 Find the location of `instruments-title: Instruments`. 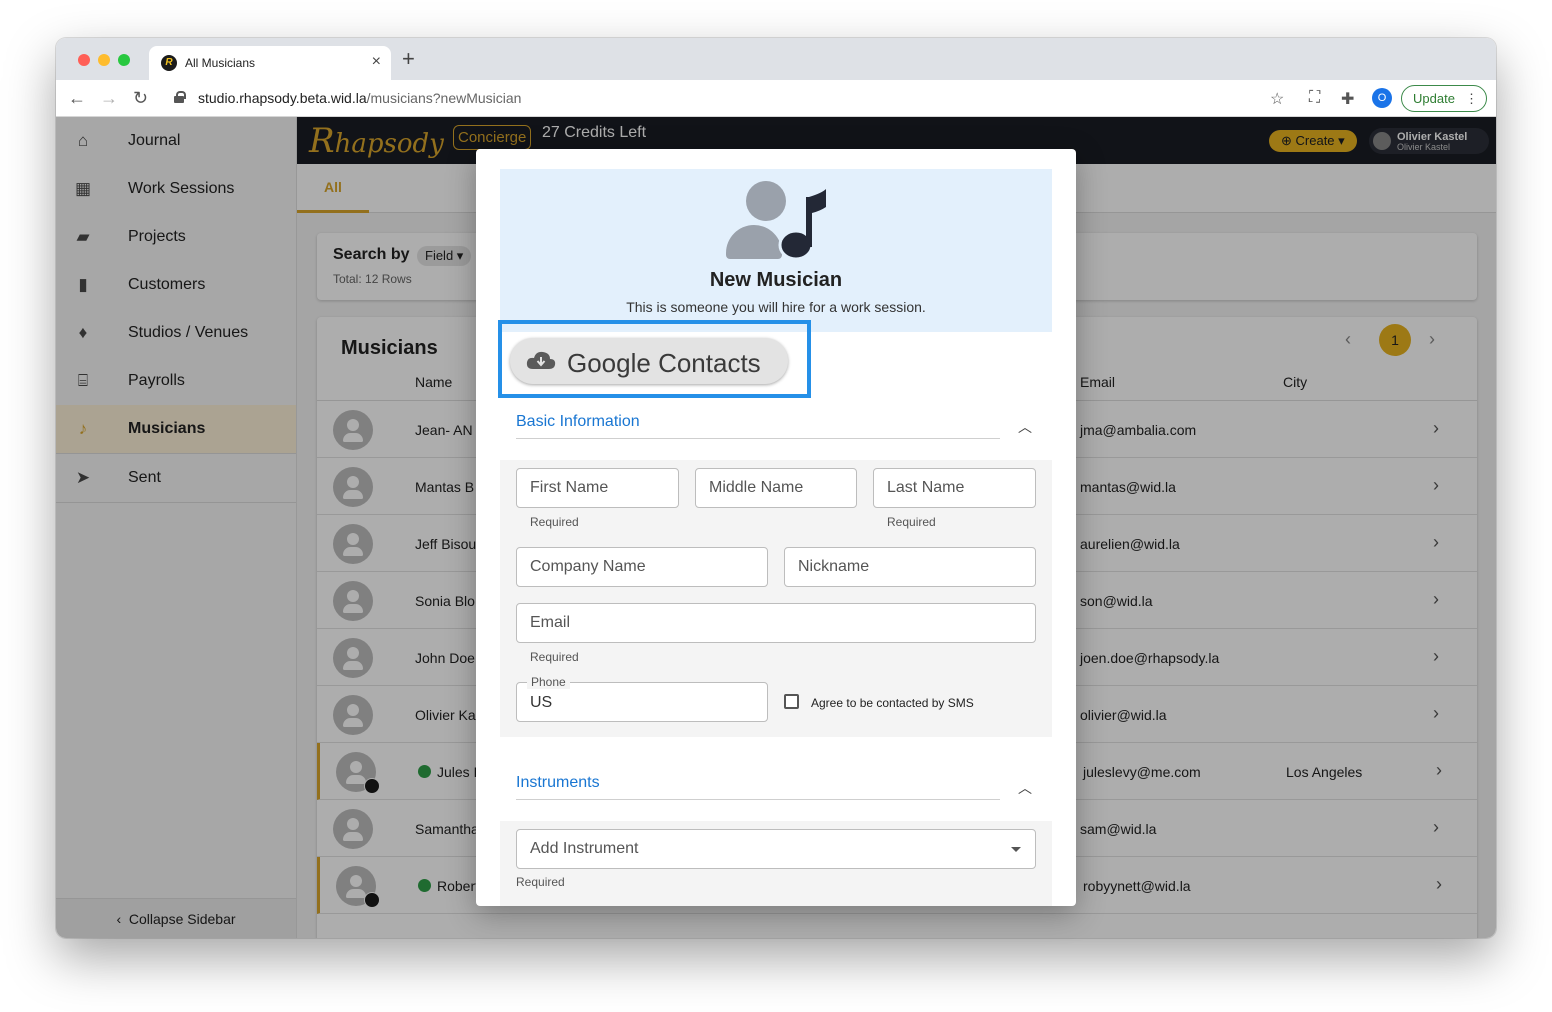

instruments-title: Instruments is located at coordinates (558, 783).